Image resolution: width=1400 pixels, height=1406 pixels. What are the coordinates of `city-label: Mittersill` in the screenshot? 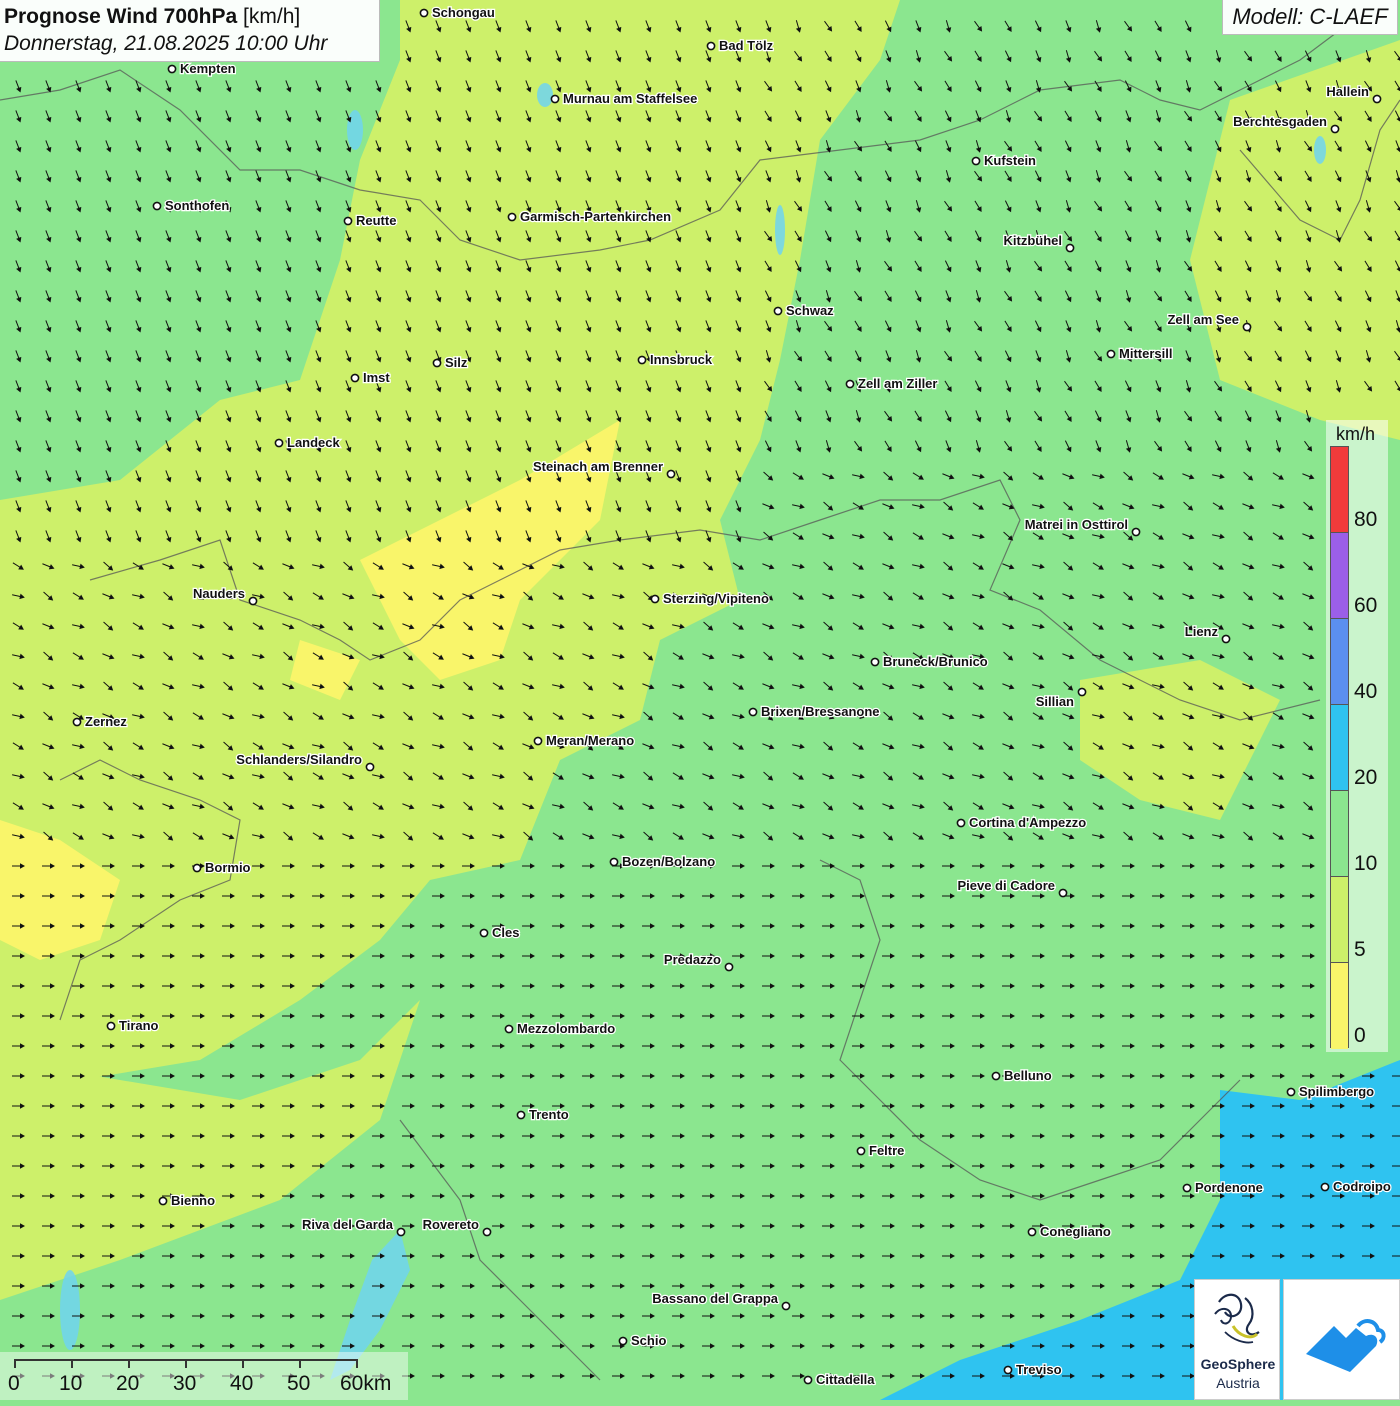 It's located at (1145, 353).